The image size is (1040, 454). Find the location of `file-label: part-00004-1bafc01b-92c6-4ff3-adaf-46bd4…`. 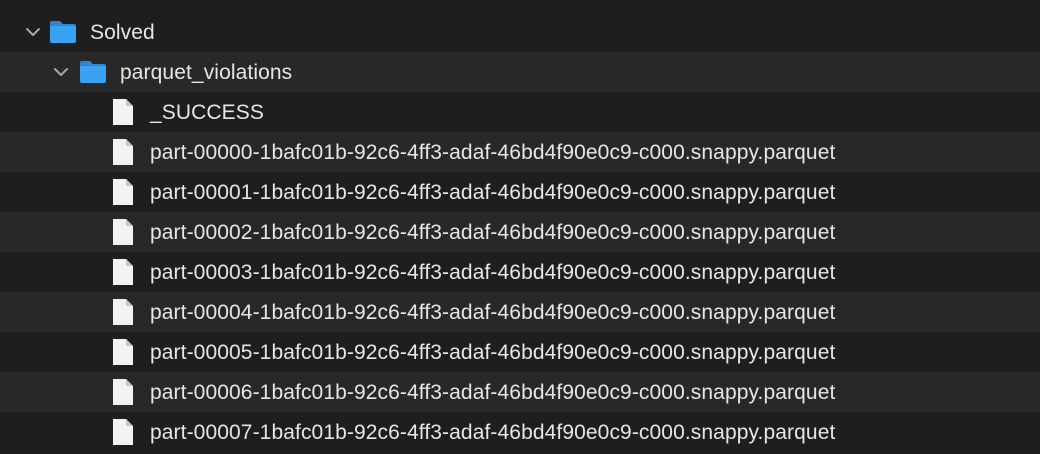

file-label: part-00004-1bafc01b-92c6-4ff3-adaf-46bd4… is located at coordinates (493, 312).